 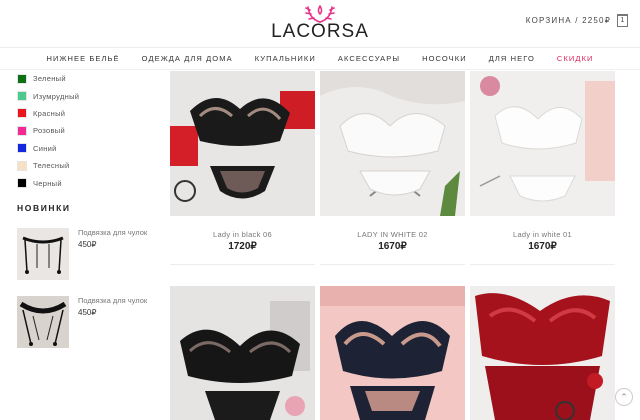 What do you see at coordinates (87, 165) in the screenshot?
I see `color-filter-nude: Телесный` at bounding box center [87, 165].